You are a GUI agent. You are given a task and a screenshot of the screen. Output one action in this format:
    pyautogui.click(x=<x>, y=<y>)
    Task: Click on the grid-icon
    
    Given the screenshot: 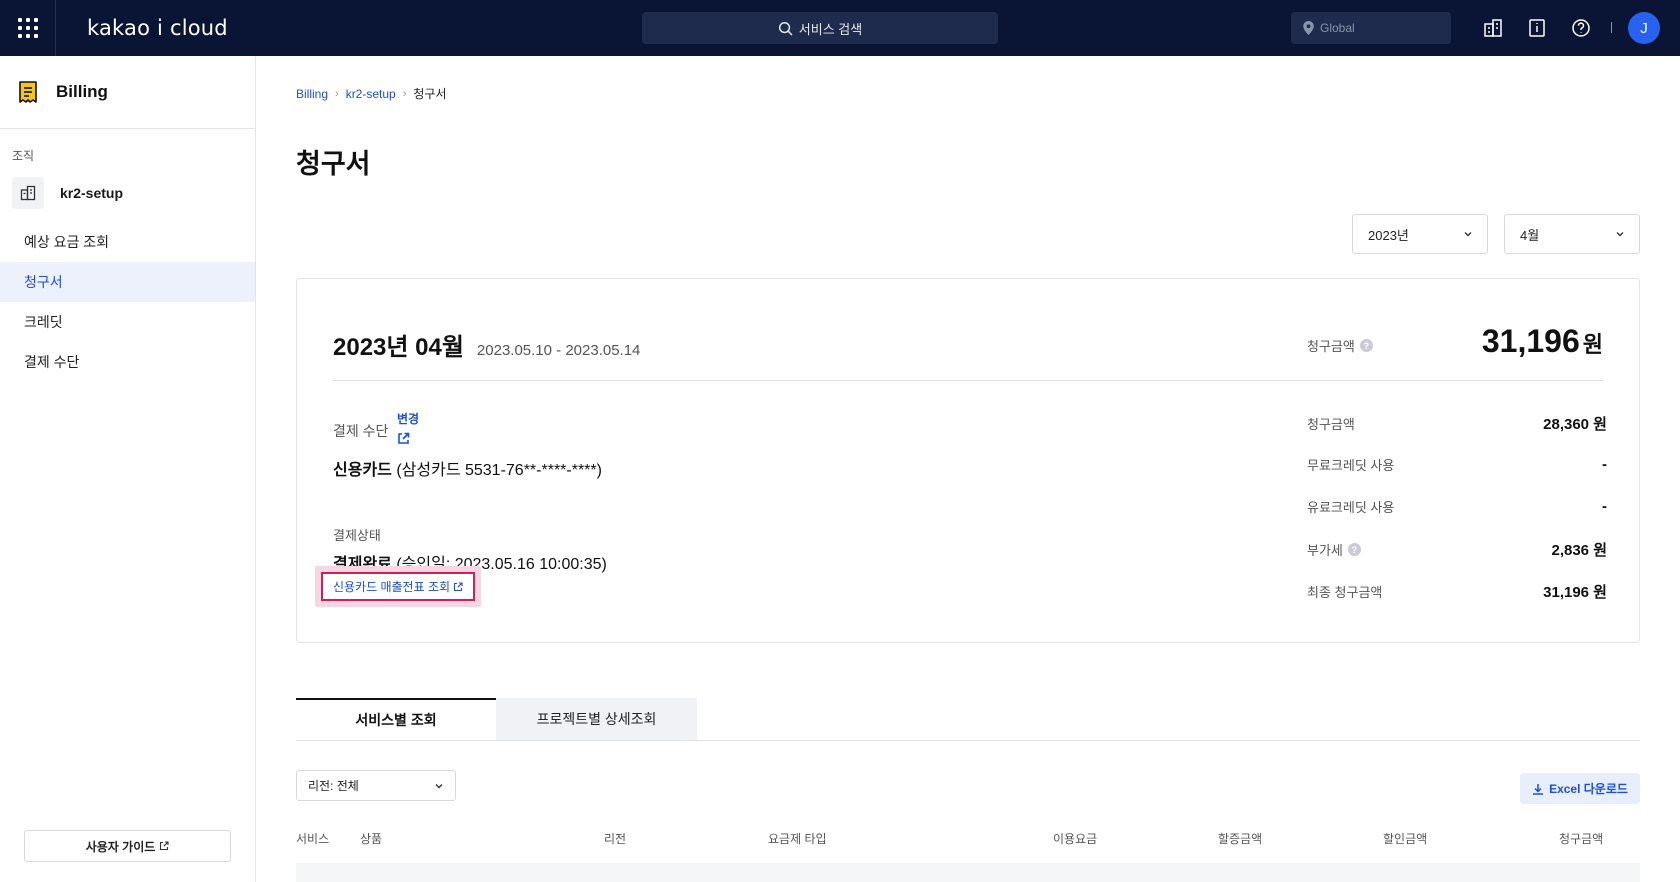 What is the action you would take?
    pyautogui.click(x=27, y=28)
    